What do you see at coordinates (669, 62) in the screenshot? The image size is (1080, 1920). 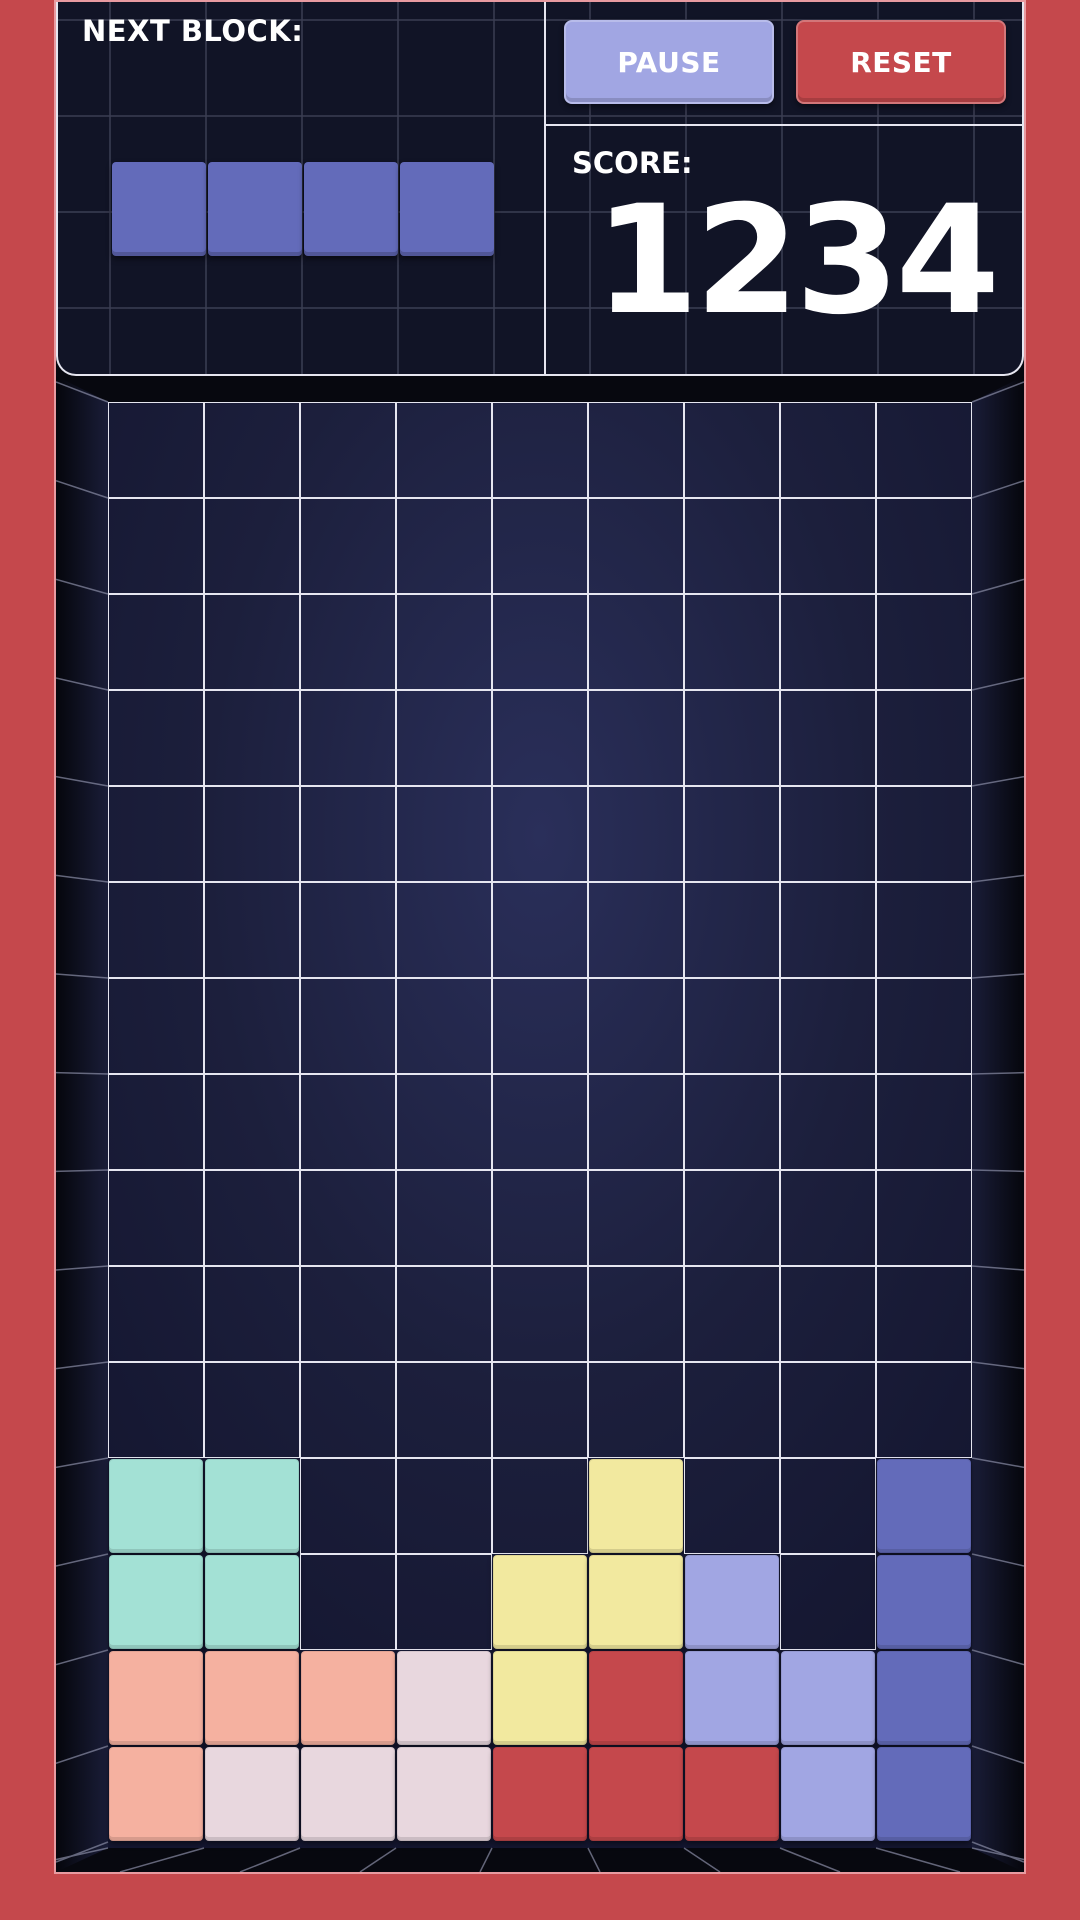 I see `pause-button: PAUSE` at bounding box center [669, 62].